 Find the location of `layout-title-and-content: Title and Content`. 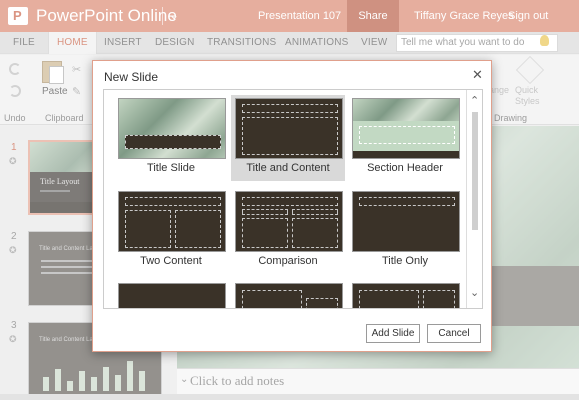

layout-title-and-content: Title and Content is located at coordinates (288, 138).